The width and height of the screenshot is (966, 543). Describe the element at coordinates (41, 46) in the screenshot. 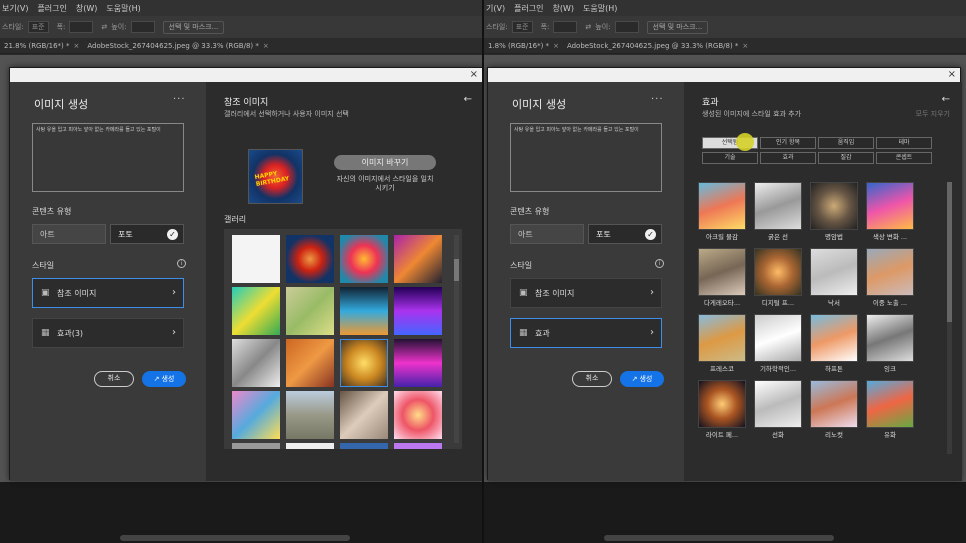

I see `doc-tab: 21.8% (RGB/16*) * ×` at that location.